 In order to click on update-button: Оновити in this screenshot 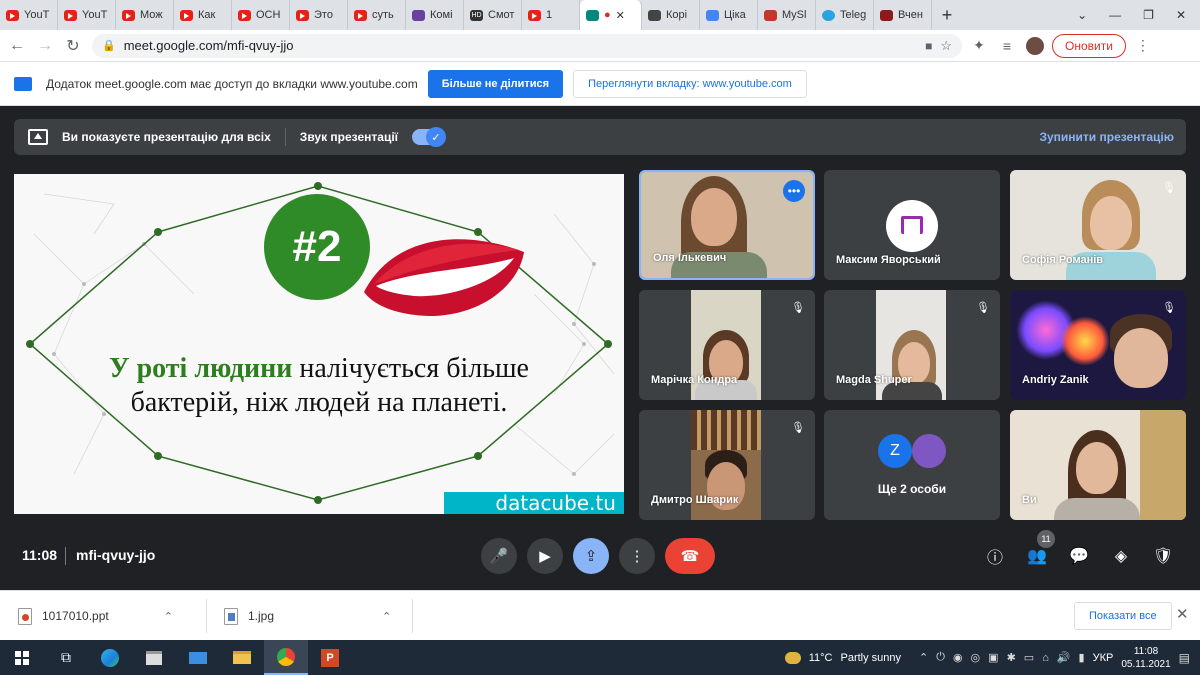, I will do `click(1089, 45)`.